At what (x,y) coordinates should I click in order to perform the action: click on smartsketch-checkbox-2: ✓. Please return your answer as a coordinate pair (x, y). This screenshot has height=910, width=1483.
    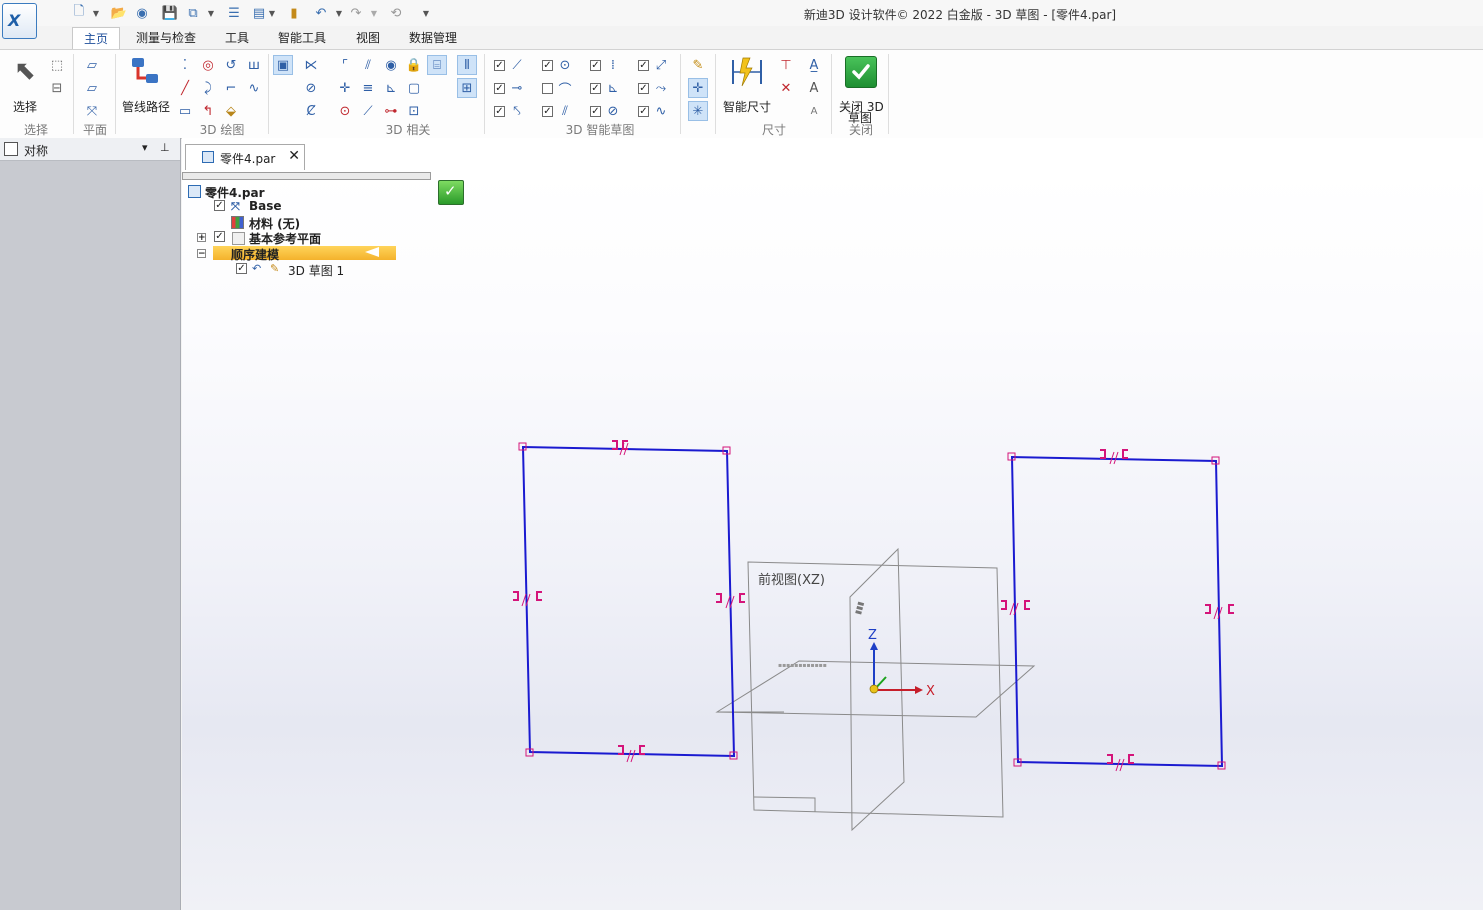
    Looking at the image, I should click on (547, 65).